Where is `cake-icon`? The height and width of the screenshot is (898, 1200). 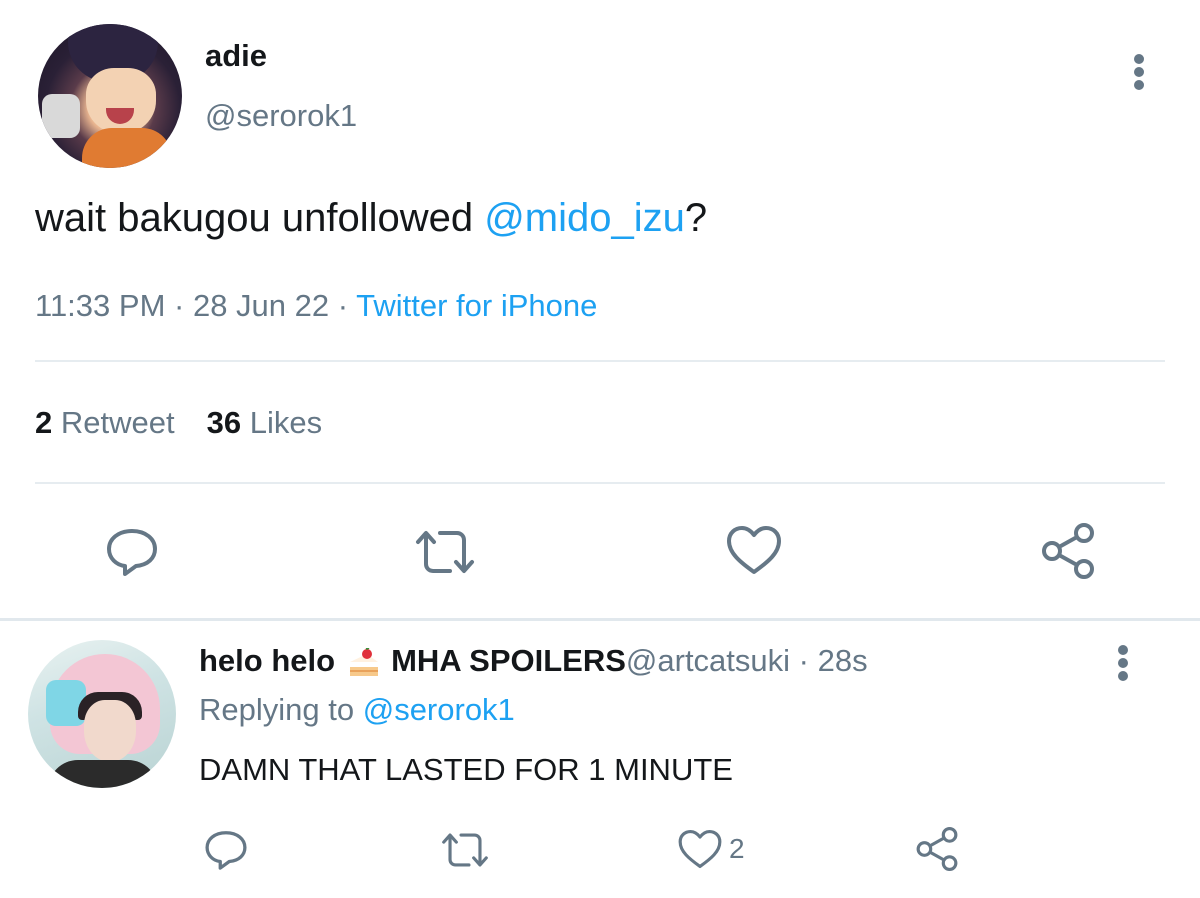
cake-icon is located at coordinates (364, 662).